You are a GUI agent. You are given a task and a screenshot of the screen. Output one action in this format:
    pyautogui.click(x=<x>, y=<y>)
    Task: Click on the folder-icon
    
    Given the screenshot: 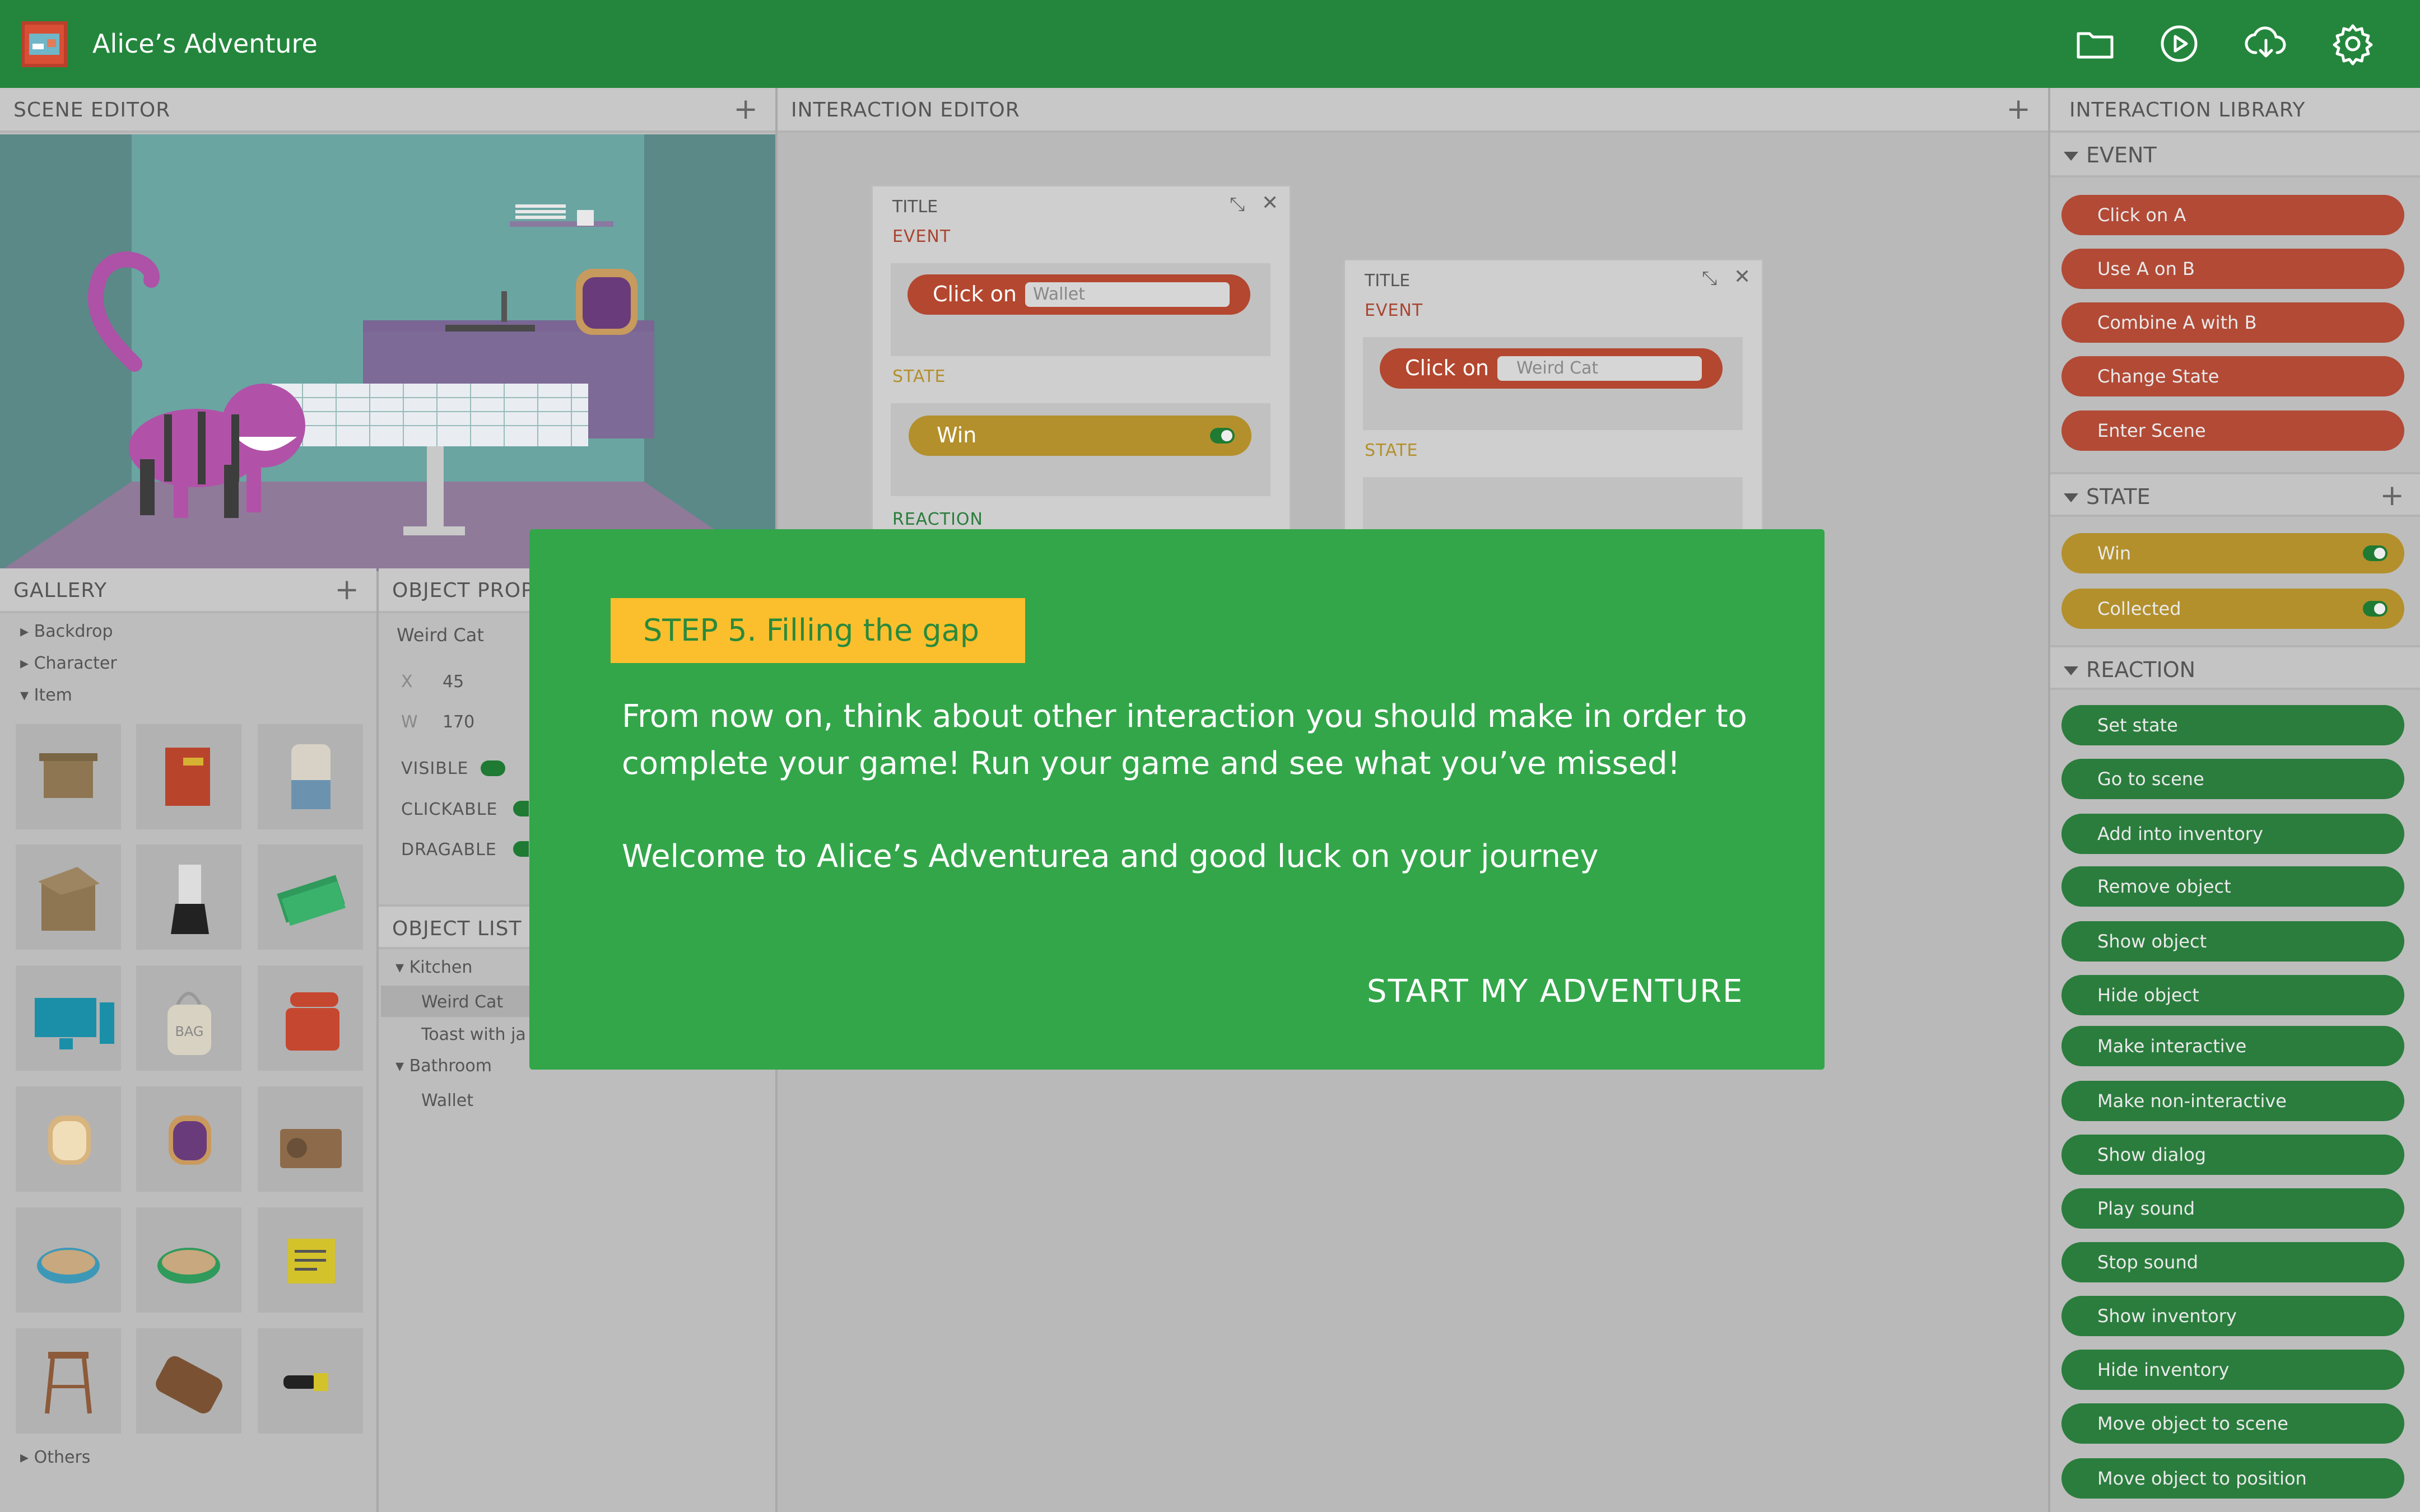 What is the action you would take?
    pyautogui.click(x=2096, y=44)
    